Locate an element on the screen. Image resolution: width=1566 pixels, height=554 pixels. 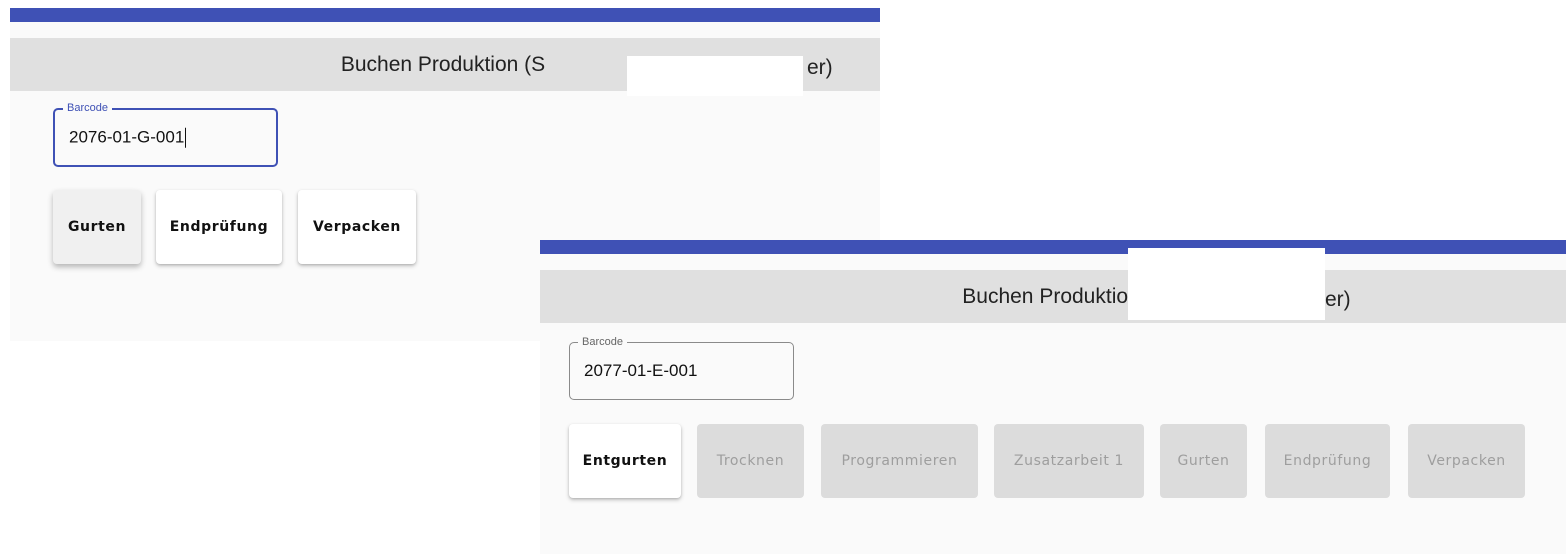
text-caret is located at coordinates (186, 137).